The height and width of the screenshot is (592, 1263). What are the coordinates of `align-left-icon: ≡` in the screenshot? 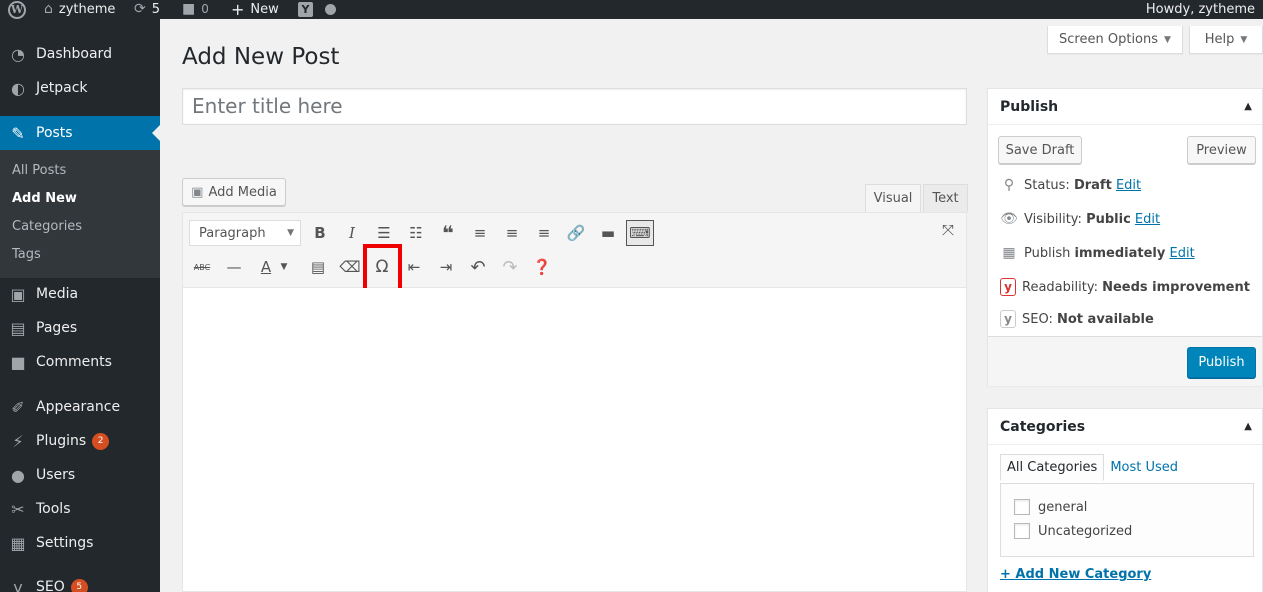 It's located at (480, 233).